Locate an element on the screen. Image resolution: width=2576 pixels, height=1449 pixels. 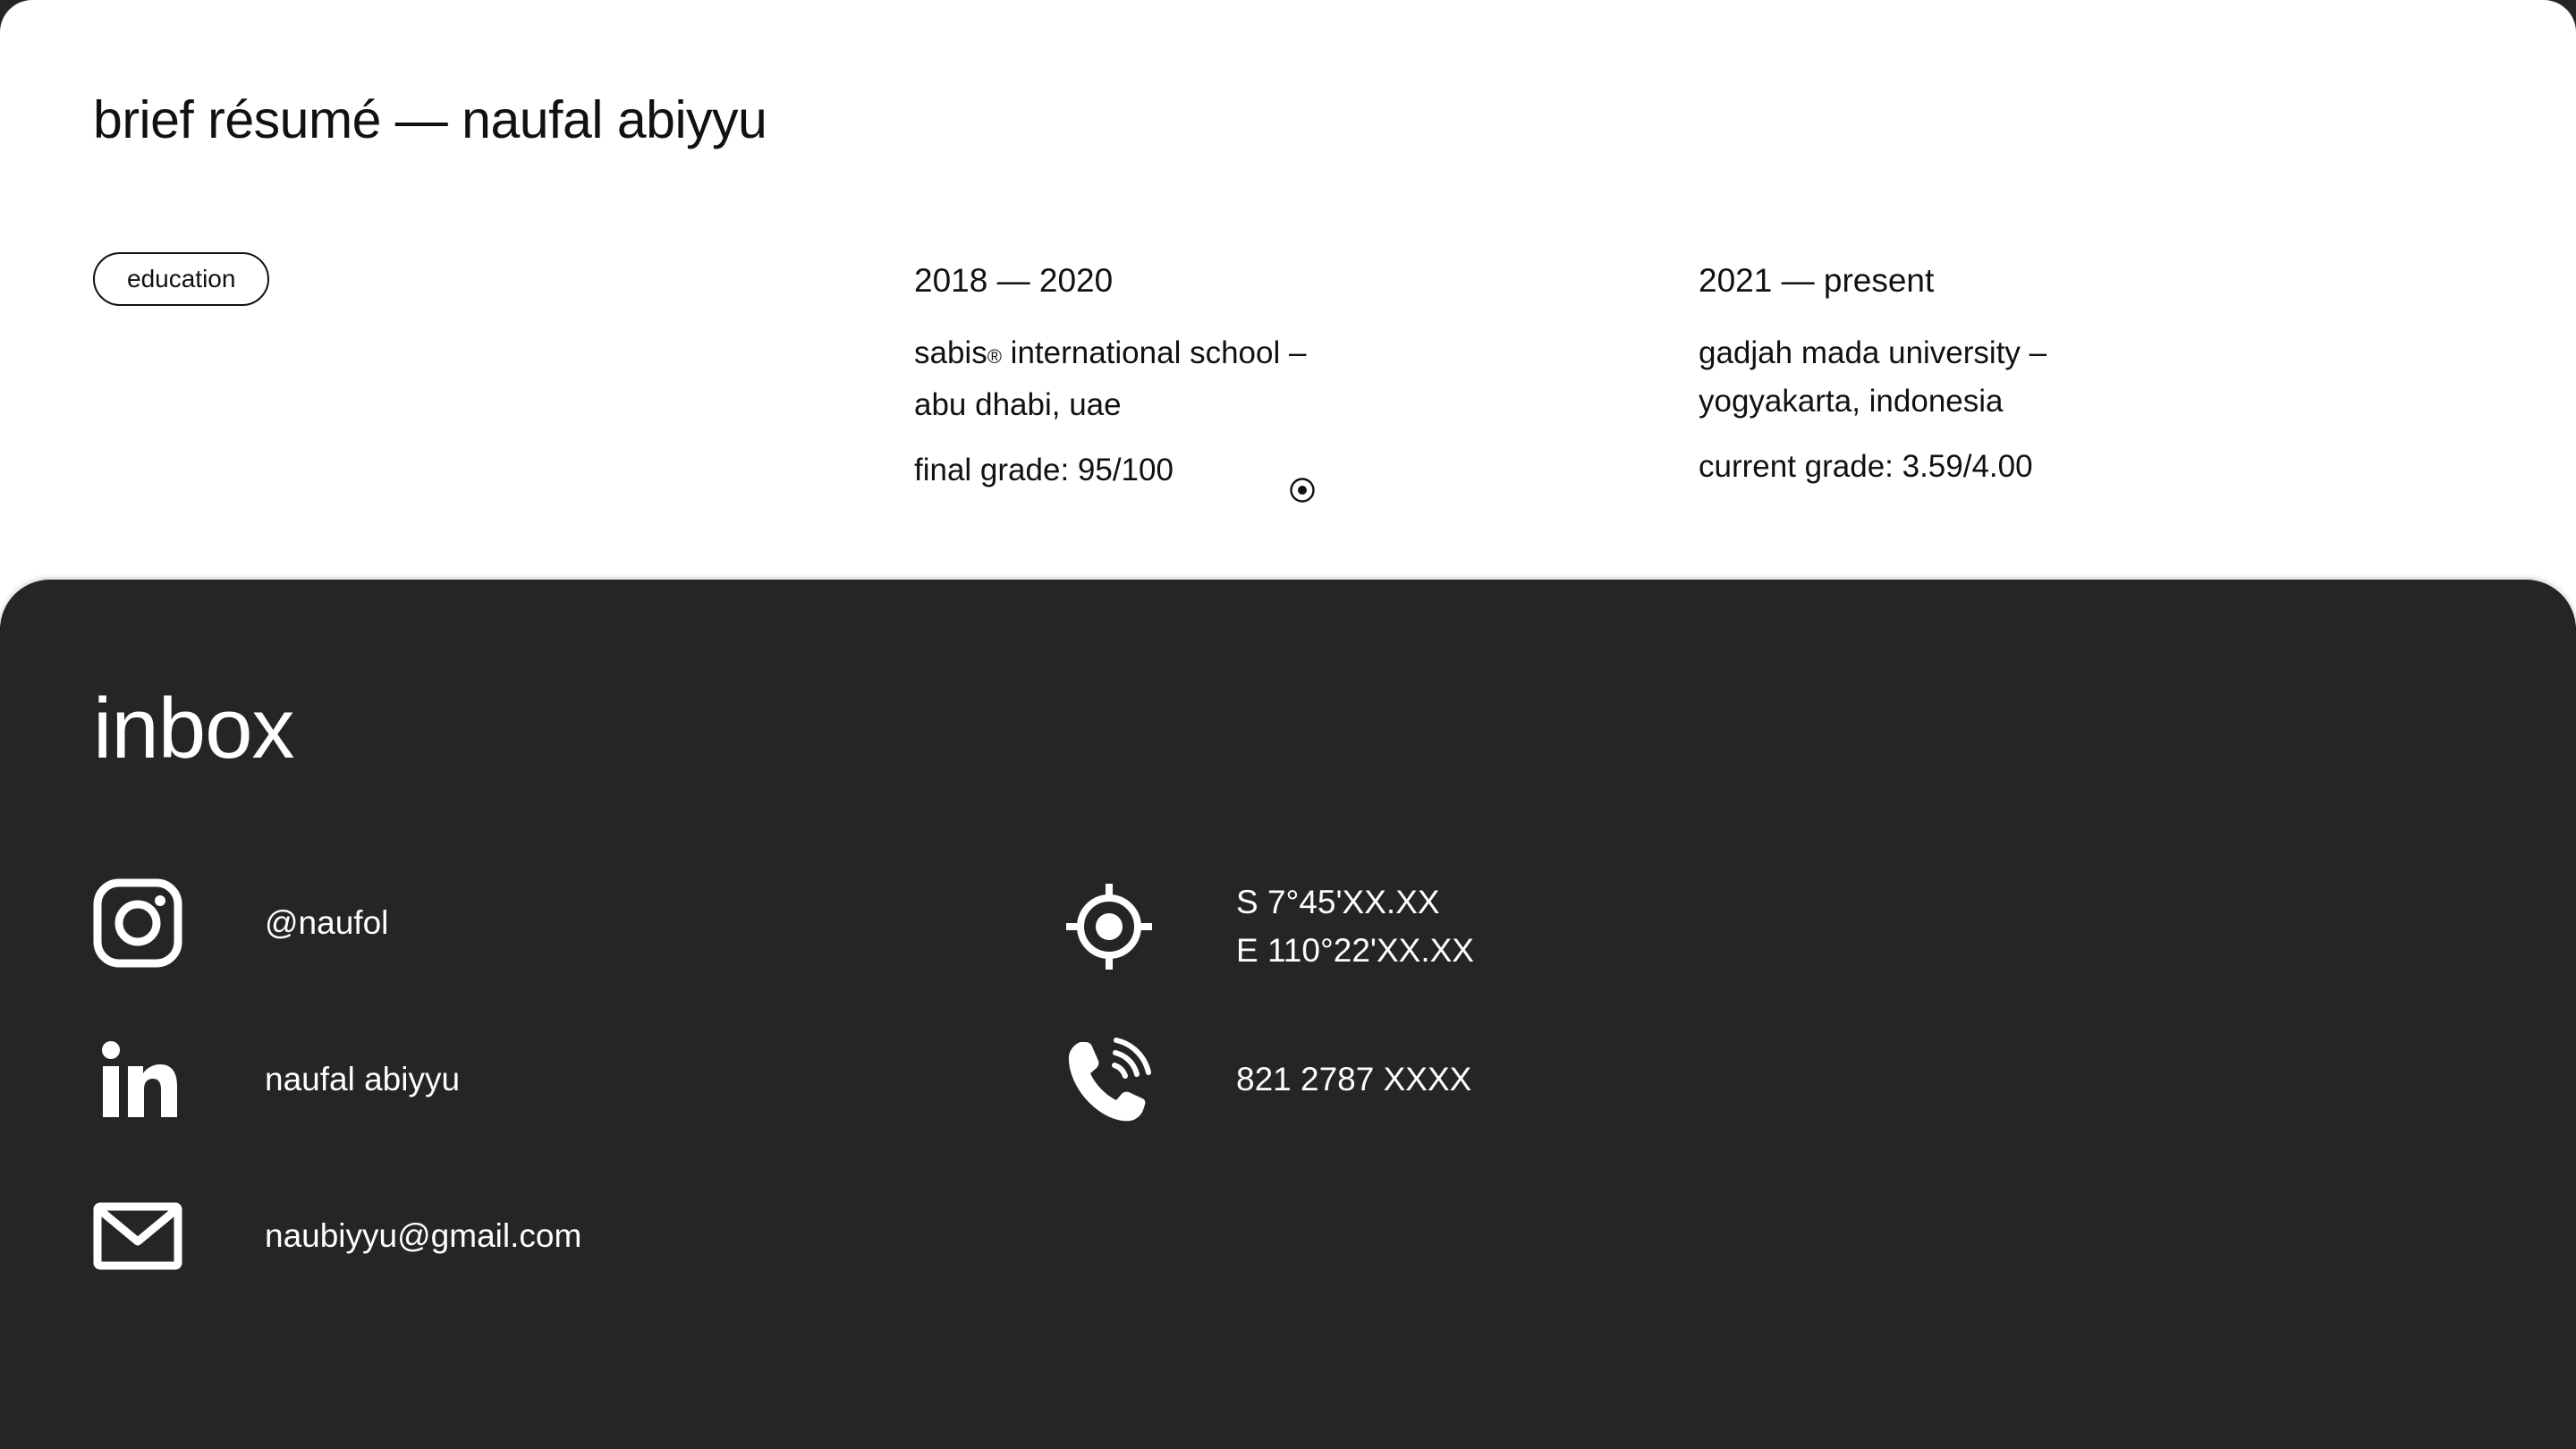
school-line-1: gadjah mada university – is located at coordinates (1873, 352).